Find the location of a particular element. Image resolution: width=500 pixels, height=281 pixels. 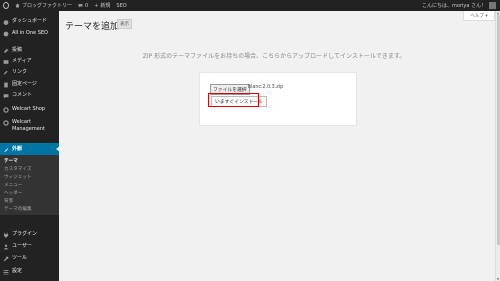

page-icon is located at coordinates (6, 85).